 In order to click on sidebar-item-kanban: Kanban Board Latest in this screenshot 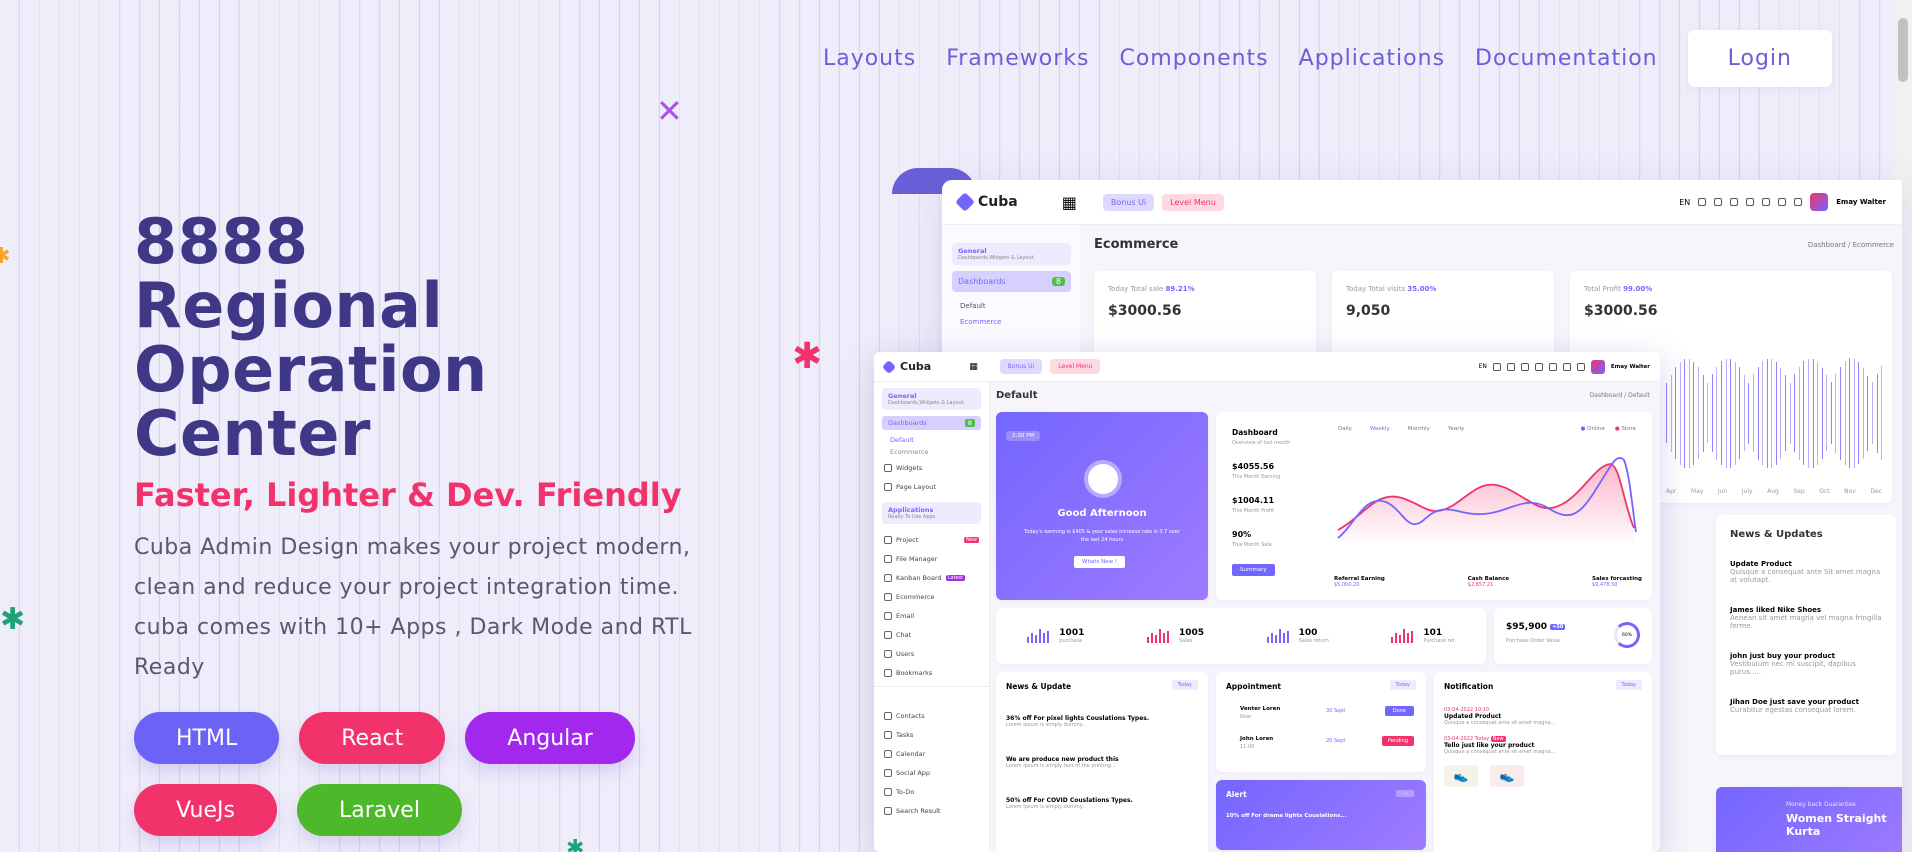, I will do `click(931, 577)`.